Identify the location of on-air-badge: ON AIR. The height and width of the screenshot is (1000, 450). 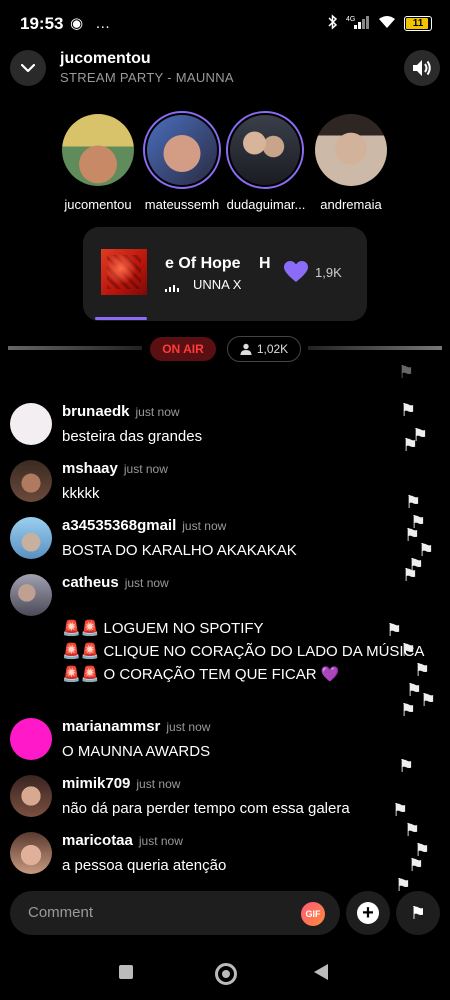
(183, 349).